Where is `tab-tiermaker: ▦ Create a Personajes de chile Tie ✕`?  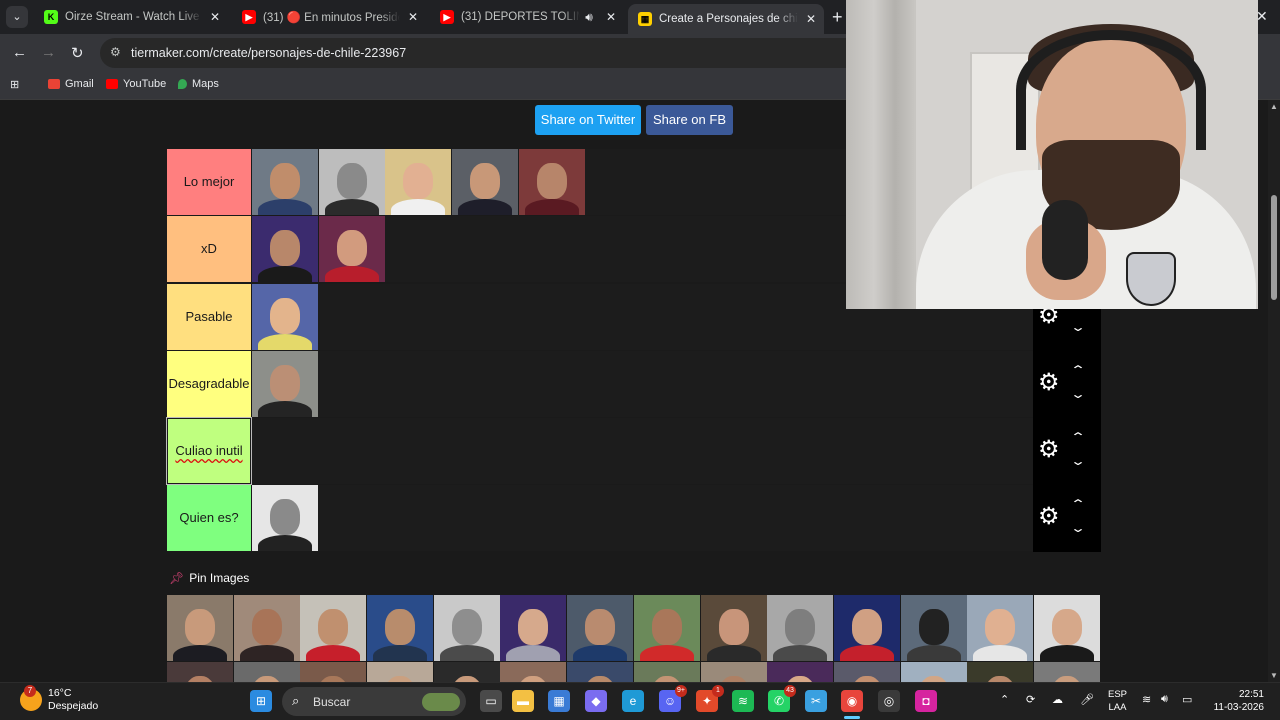 tab-tiermaker: ▦ Create a Personajes de chile Tie ✕ is located at coordinates (726, 19).